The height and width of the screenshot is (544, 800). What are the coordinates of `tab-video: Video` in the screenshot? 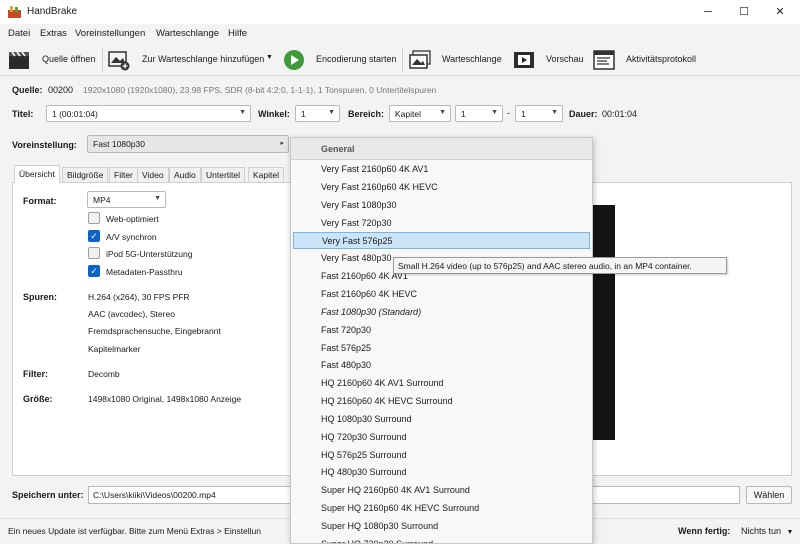 It's located at (153, 174).